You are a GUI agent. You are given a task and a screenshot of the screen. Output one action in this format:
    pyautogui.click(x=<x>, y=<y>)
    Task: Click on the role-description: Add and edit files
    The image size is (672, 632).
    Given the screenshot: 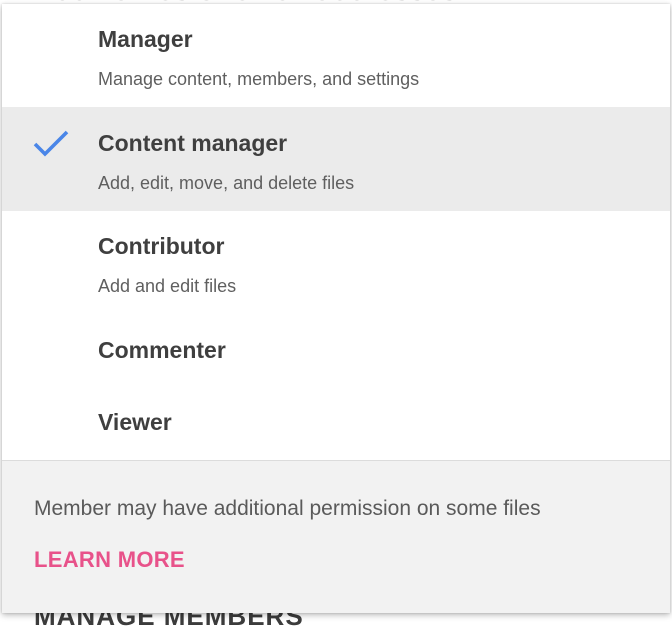 What is the action you would take?
    pyautogui.click(x=167, y=286)
    